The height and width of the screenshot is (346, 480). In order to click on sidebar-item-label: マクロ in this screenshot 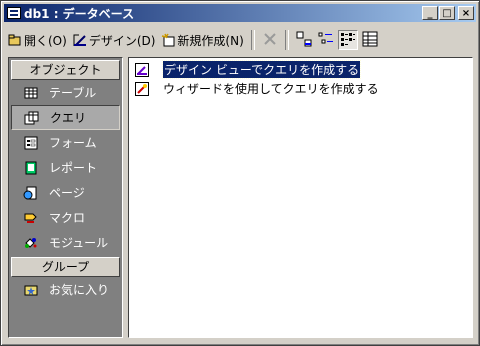, I will do `click(67, 218)`.